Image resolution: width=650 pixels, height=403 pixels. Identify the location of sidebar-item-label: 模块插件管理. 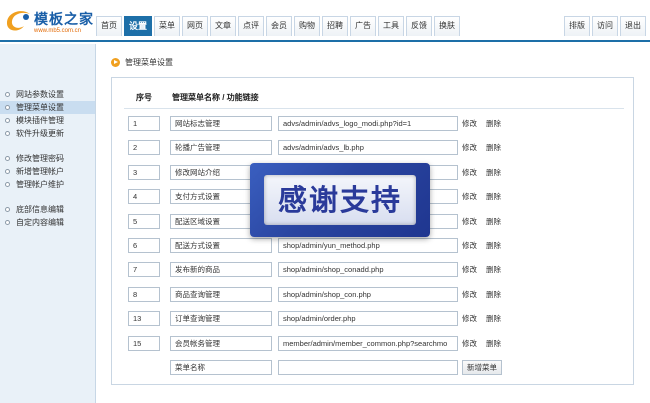
(40, 120).